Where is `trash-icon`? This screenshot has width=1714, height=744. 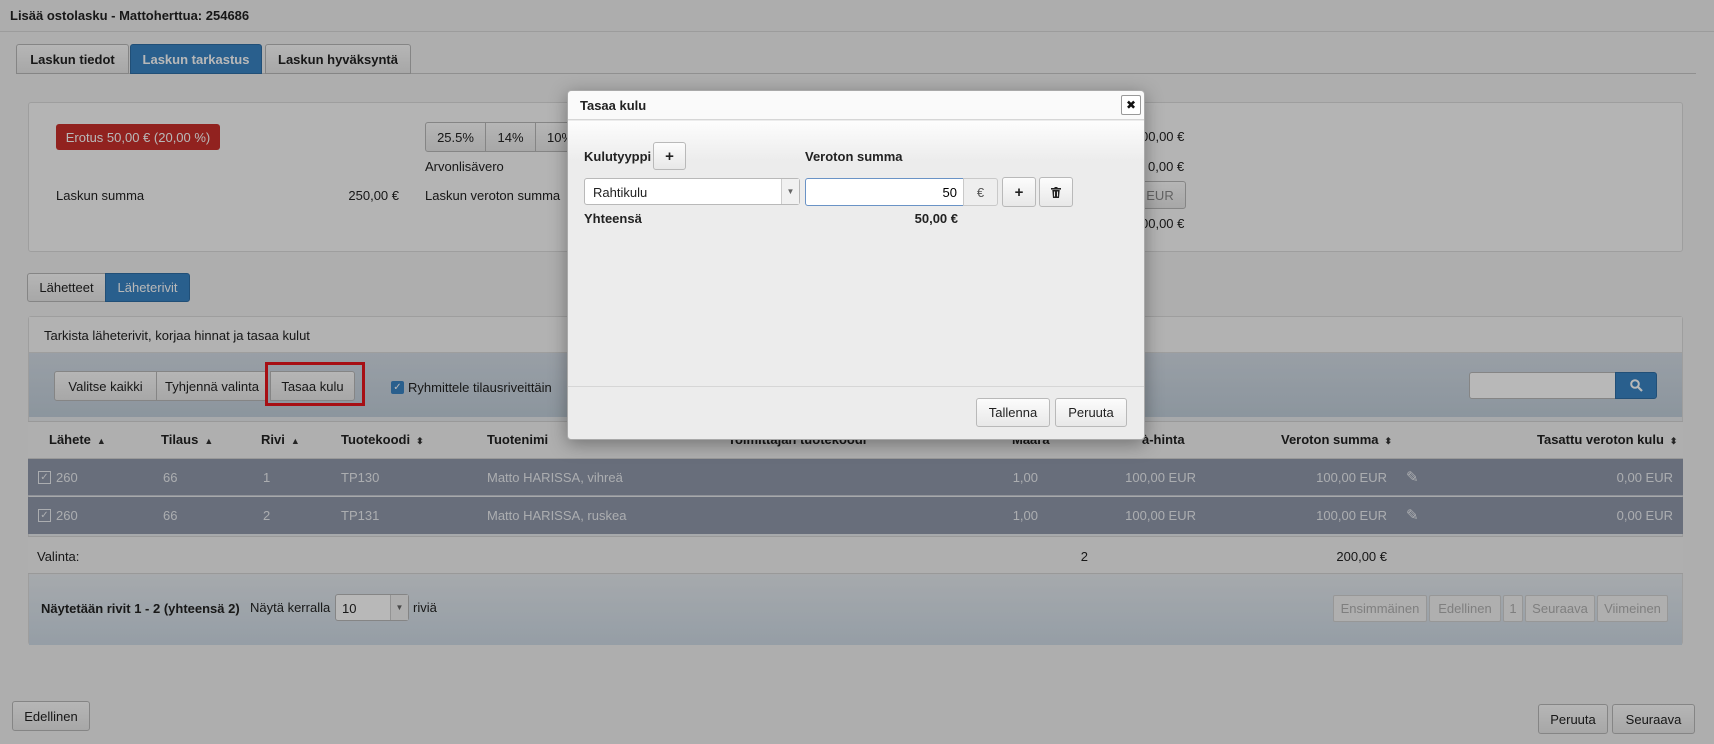
trash-icon is located at coordinates (1056, 192).